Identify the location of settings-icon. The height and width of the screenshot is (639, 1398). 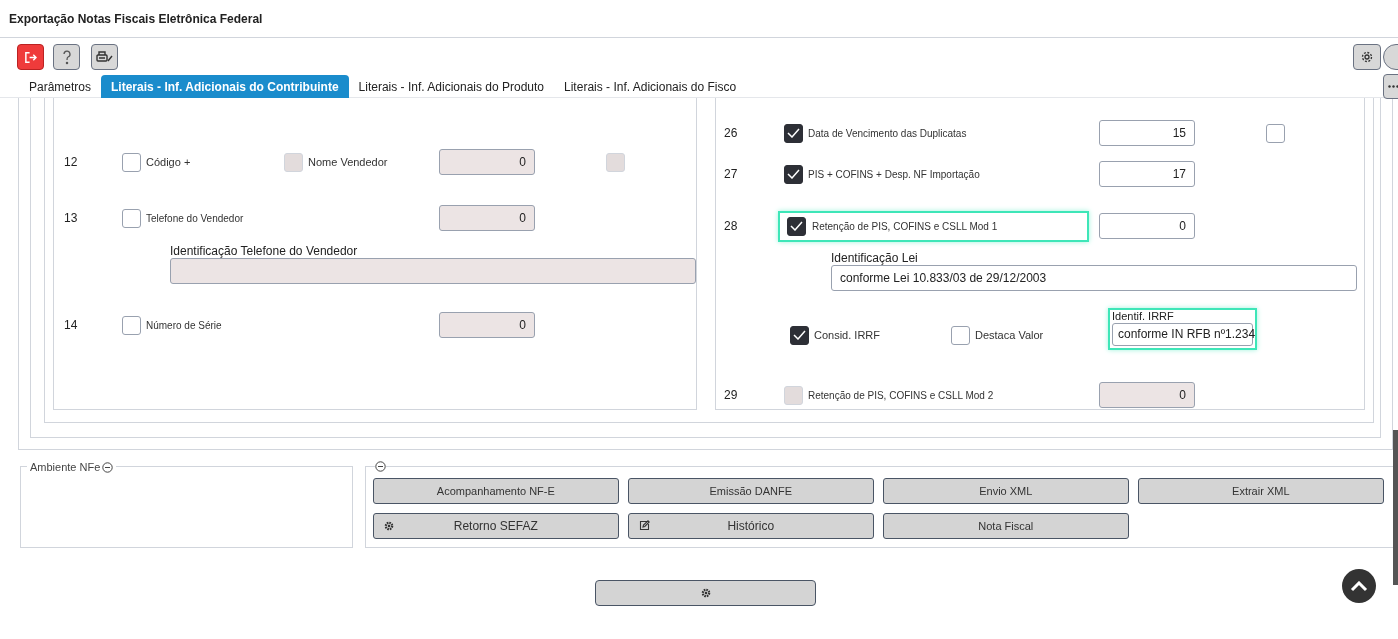
(1367, 57).